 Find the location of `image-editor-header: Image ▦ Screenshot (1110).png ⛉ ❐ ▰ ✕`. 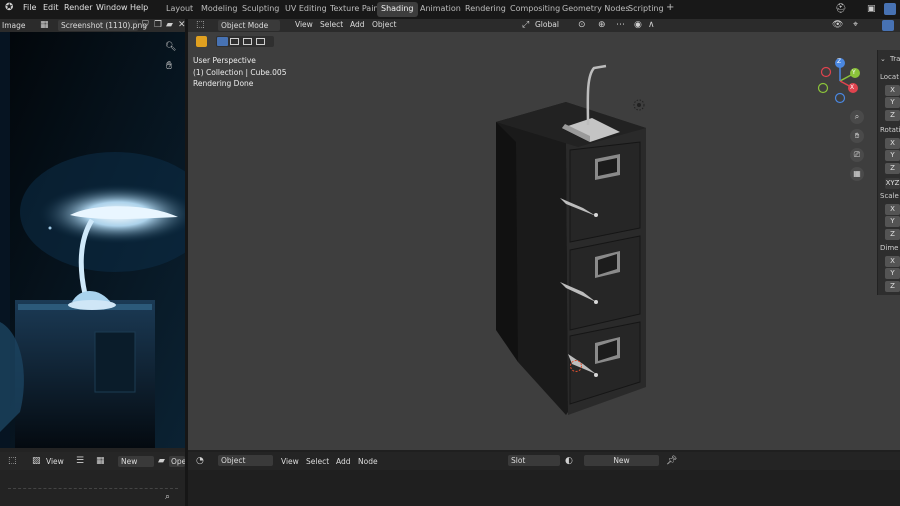

image-editor-header: Image ▦ Screenshot (1110).png ⛉ ❐ ▰ ✕ is located at coordinates (93, 25).